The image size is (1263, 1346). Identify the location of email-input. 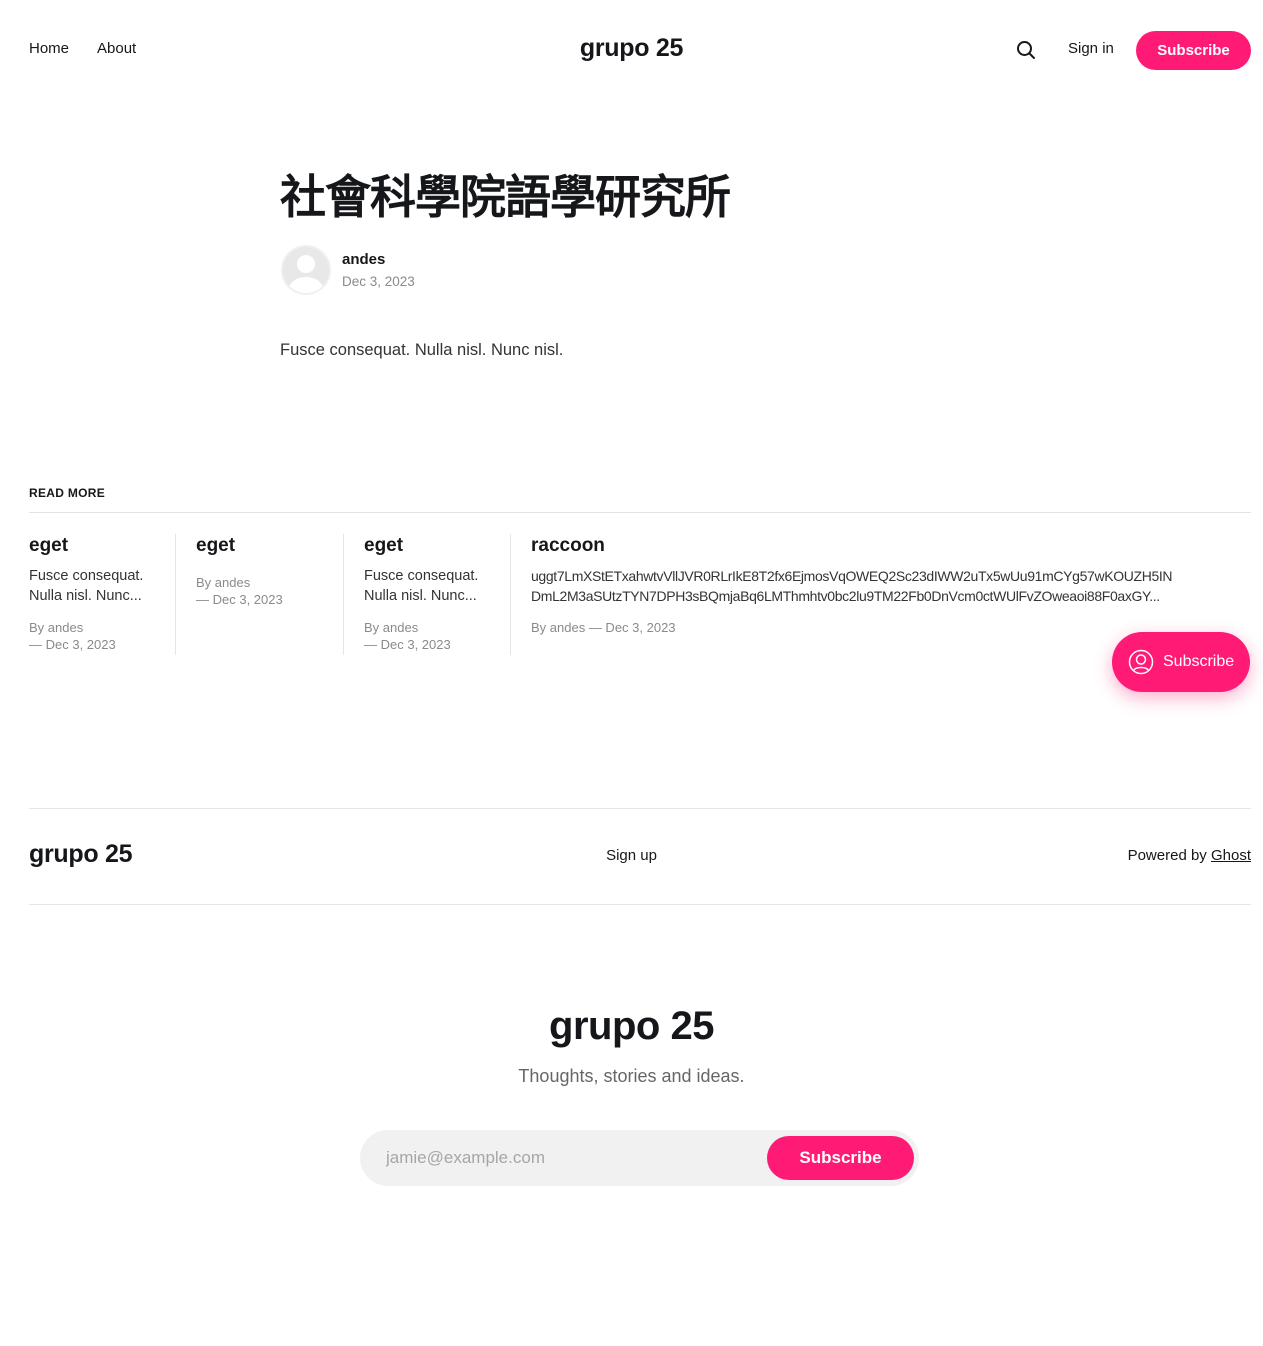
(571, 1158).